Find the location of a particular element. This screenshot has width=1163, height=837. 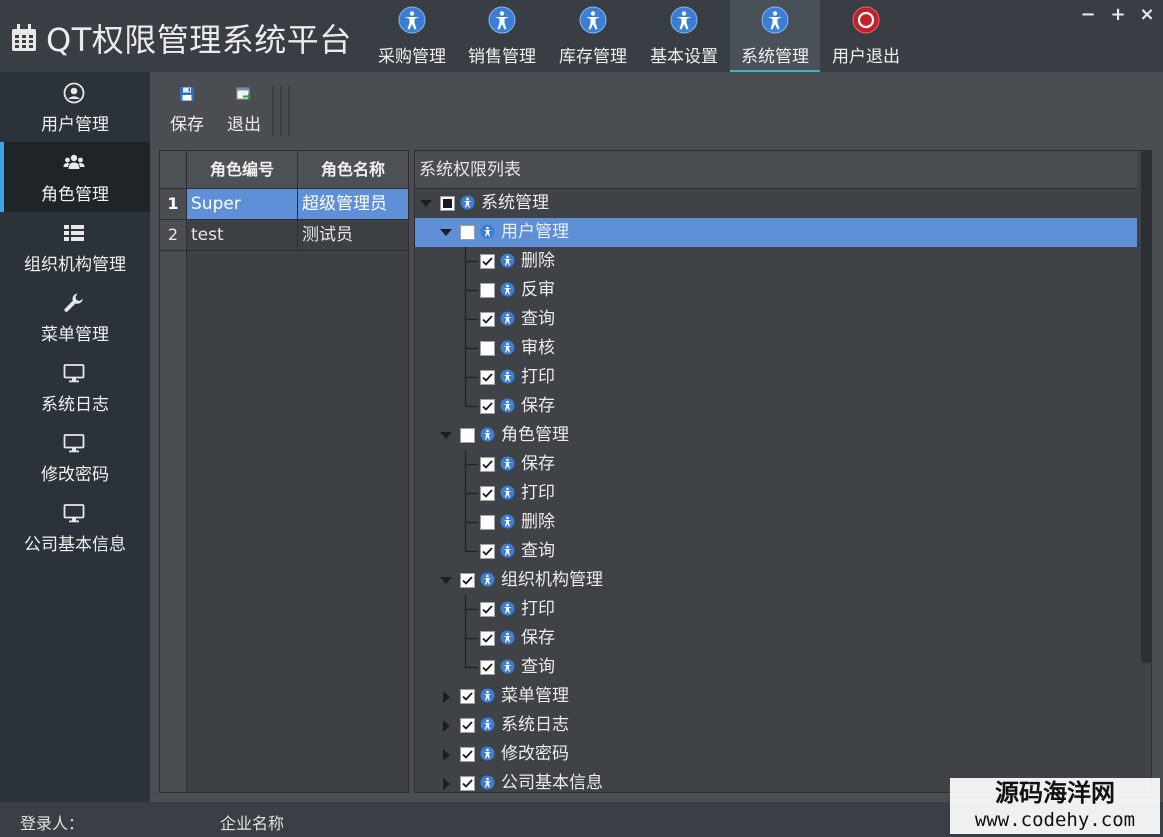

nav-tab-label: 用户退出 is located at coordinates (866, 57).